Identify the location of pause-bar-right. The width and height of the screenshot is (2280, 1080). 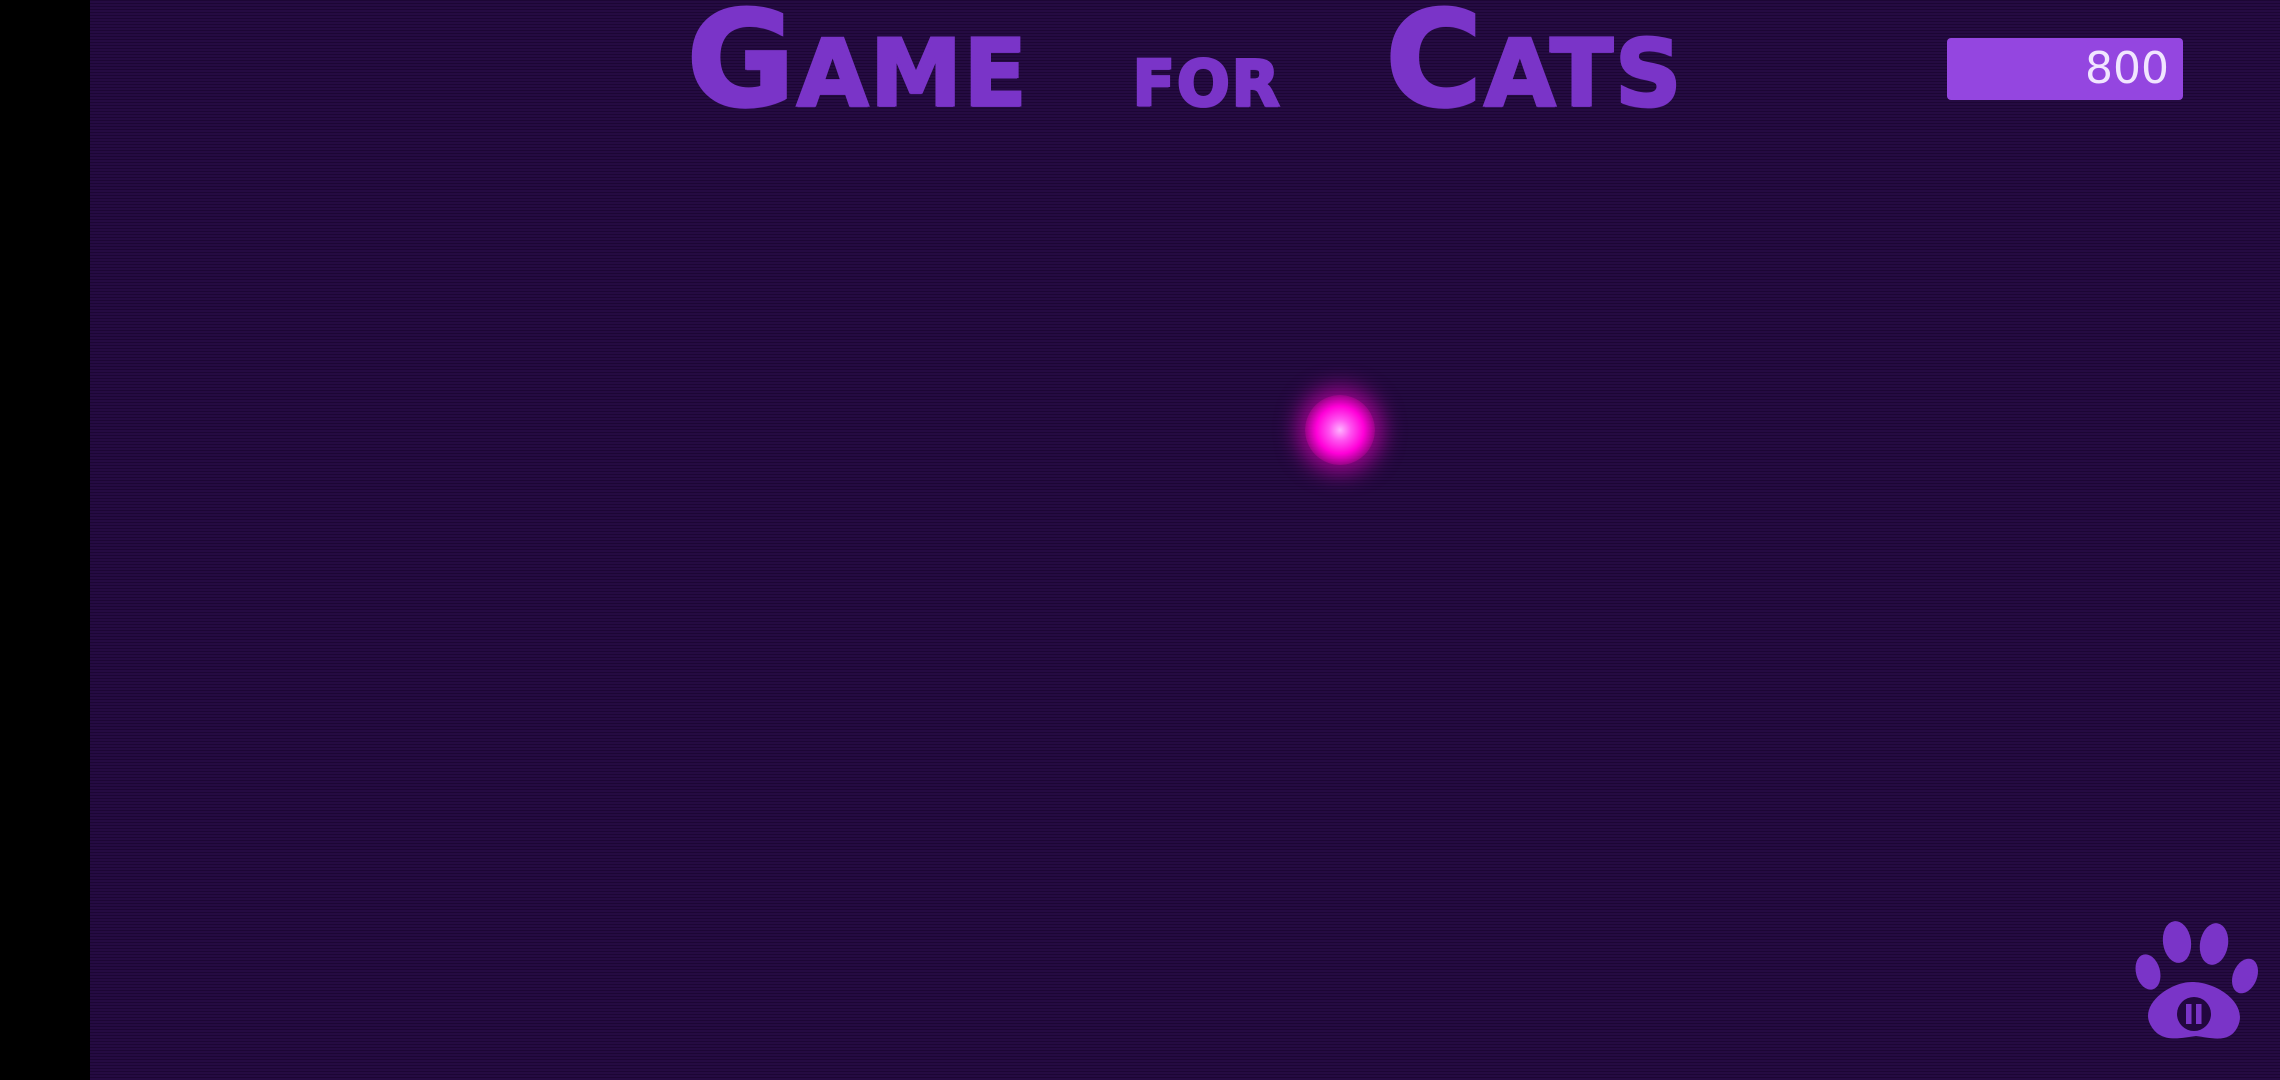
(2199, 1014).